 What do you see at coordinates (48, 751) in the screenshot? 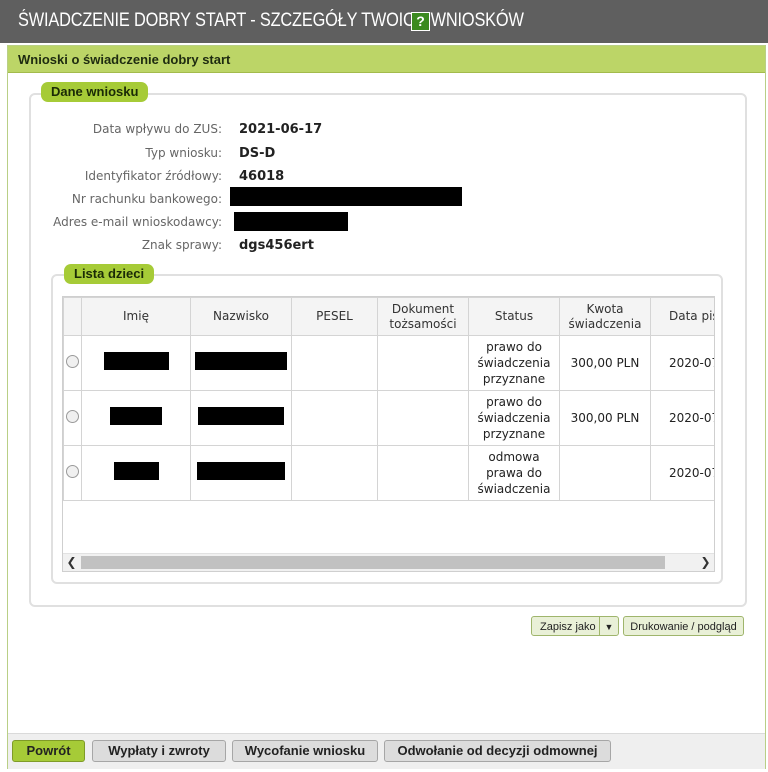
I see `back-button: Powrót` at bounding box center [48, 751].